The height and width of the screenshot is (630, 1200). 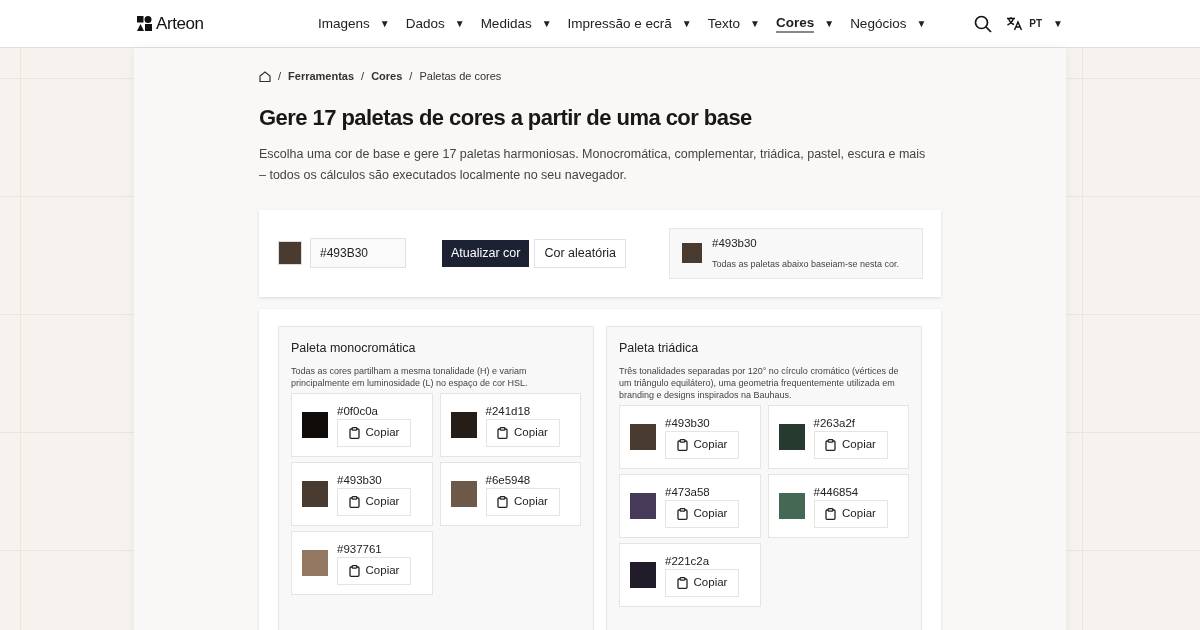 I want to click on hex-input: #493B30, so click(x=358, y=253).